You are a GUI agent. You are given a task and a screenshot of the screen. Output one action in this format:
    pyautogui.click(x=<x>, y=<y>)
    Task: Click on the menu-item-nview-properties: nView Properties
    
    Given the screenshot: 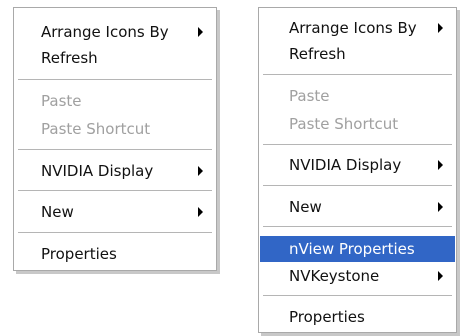 What is the action you would take?
    pyautogui.click(x=357, y=249)
    